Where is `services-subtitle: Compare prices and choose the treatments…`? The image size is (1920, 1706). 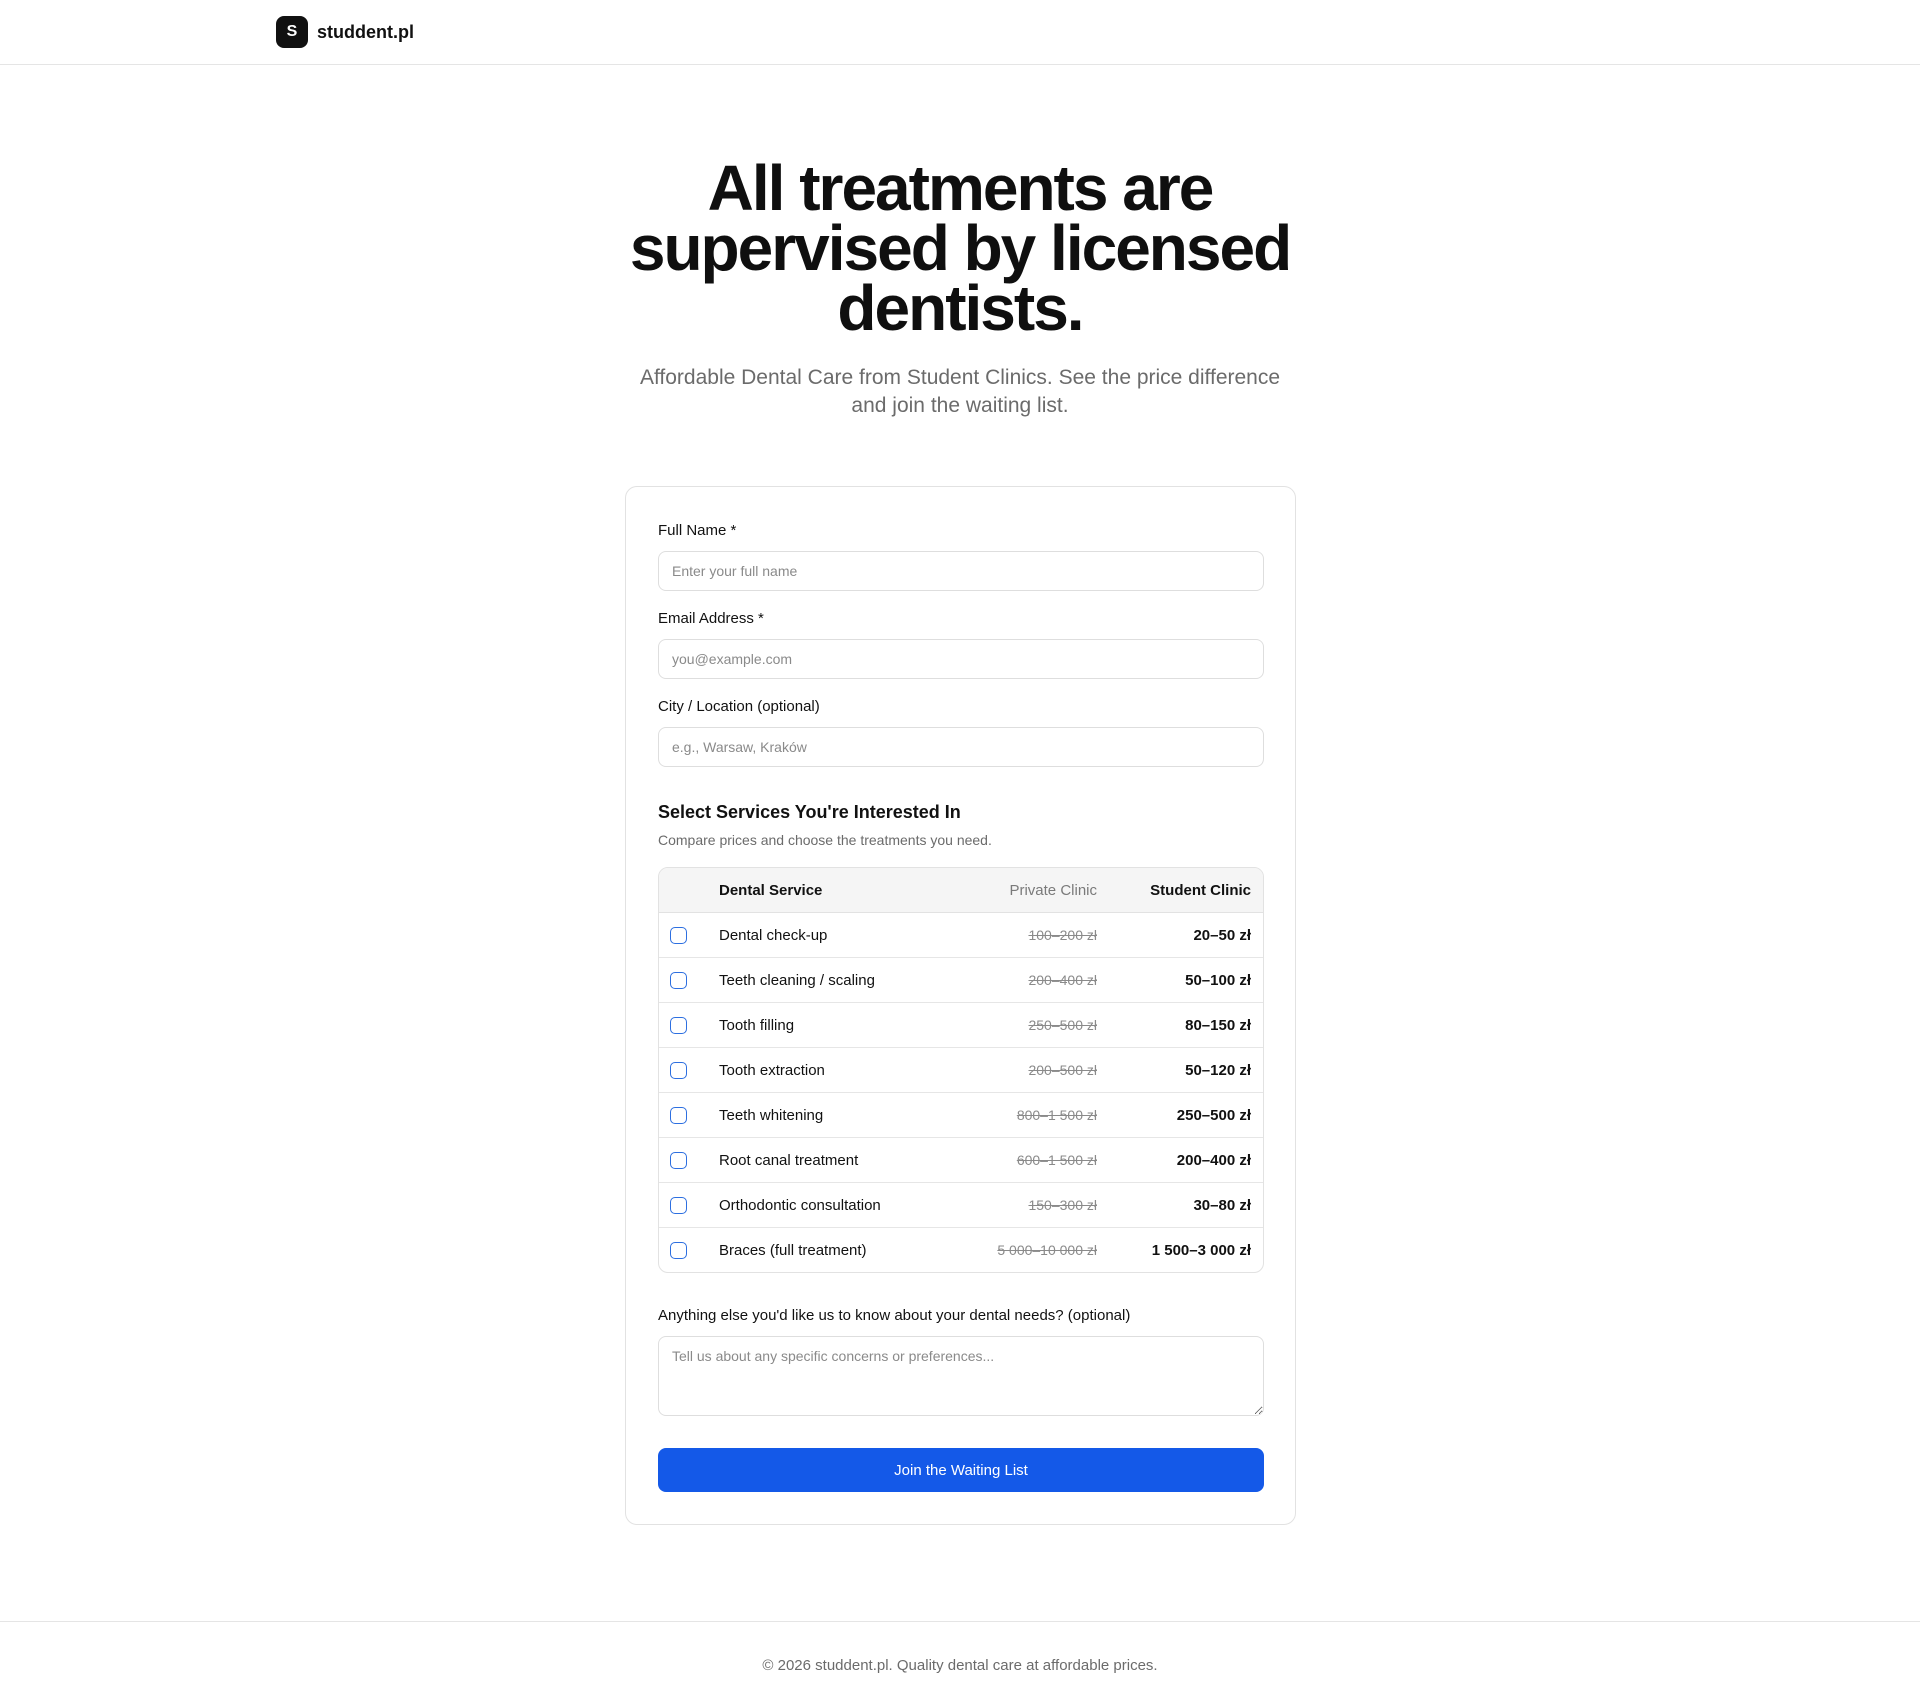
services-subtitle: Compare prices and choose the treatments… is located at coordinates (825, 840).